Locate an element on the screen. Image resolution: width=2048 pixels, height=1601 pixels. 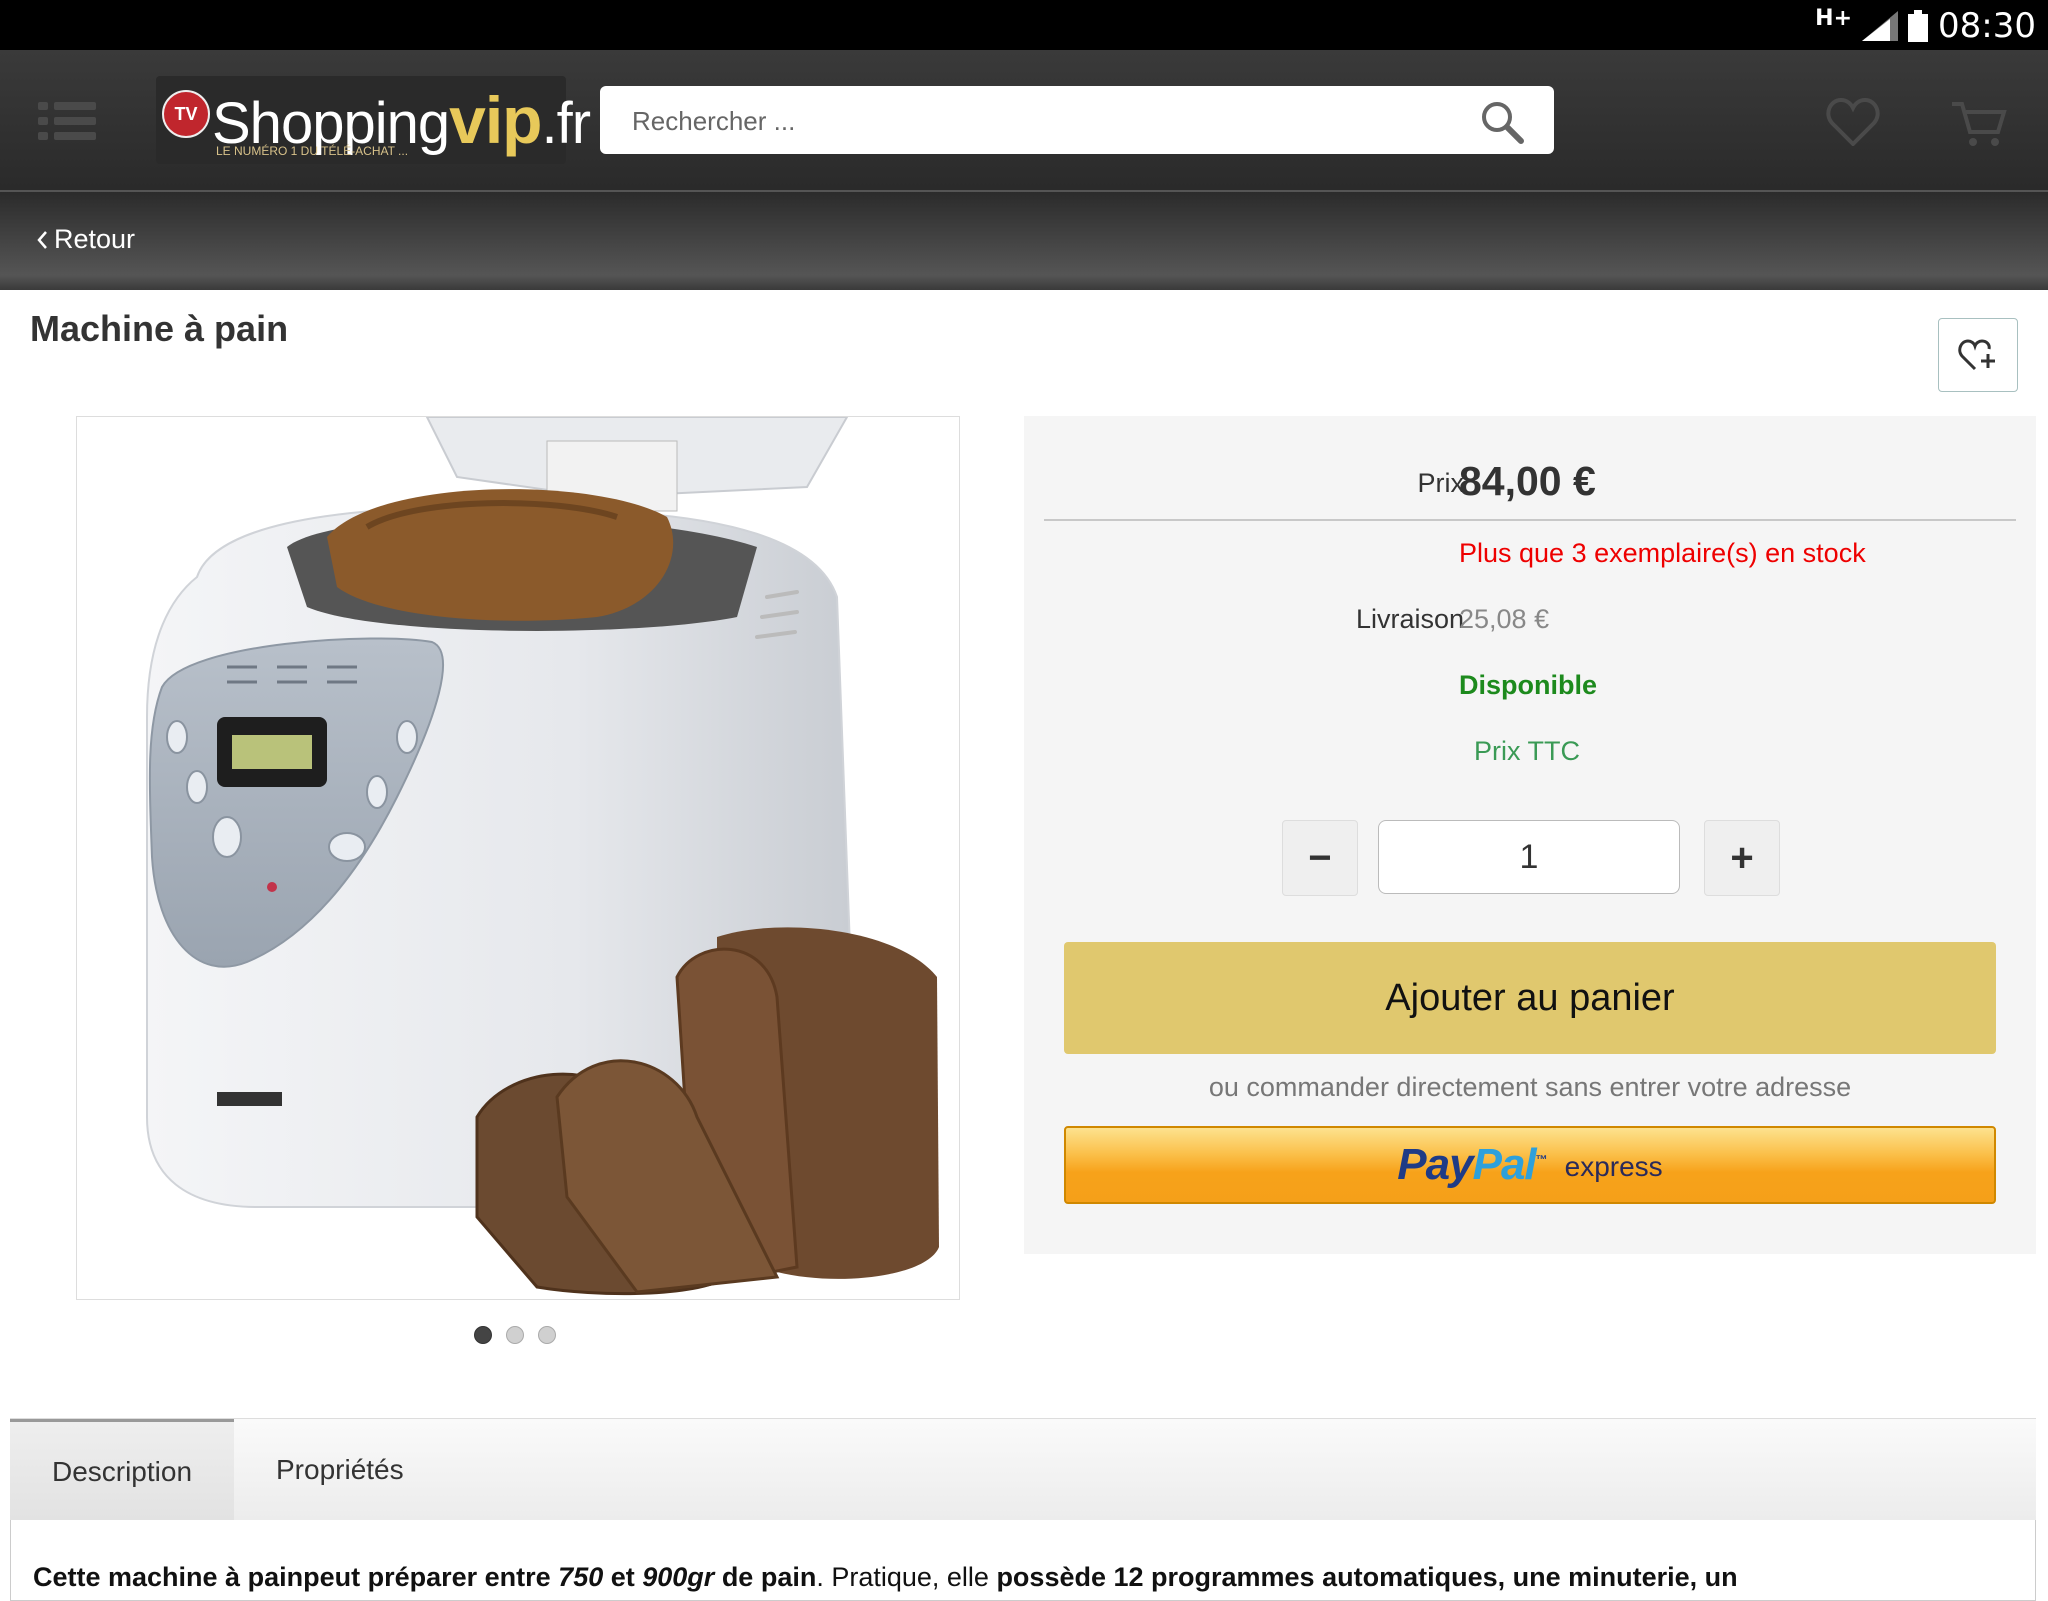
tab-description: Description is located at coordinates (122, 1470).